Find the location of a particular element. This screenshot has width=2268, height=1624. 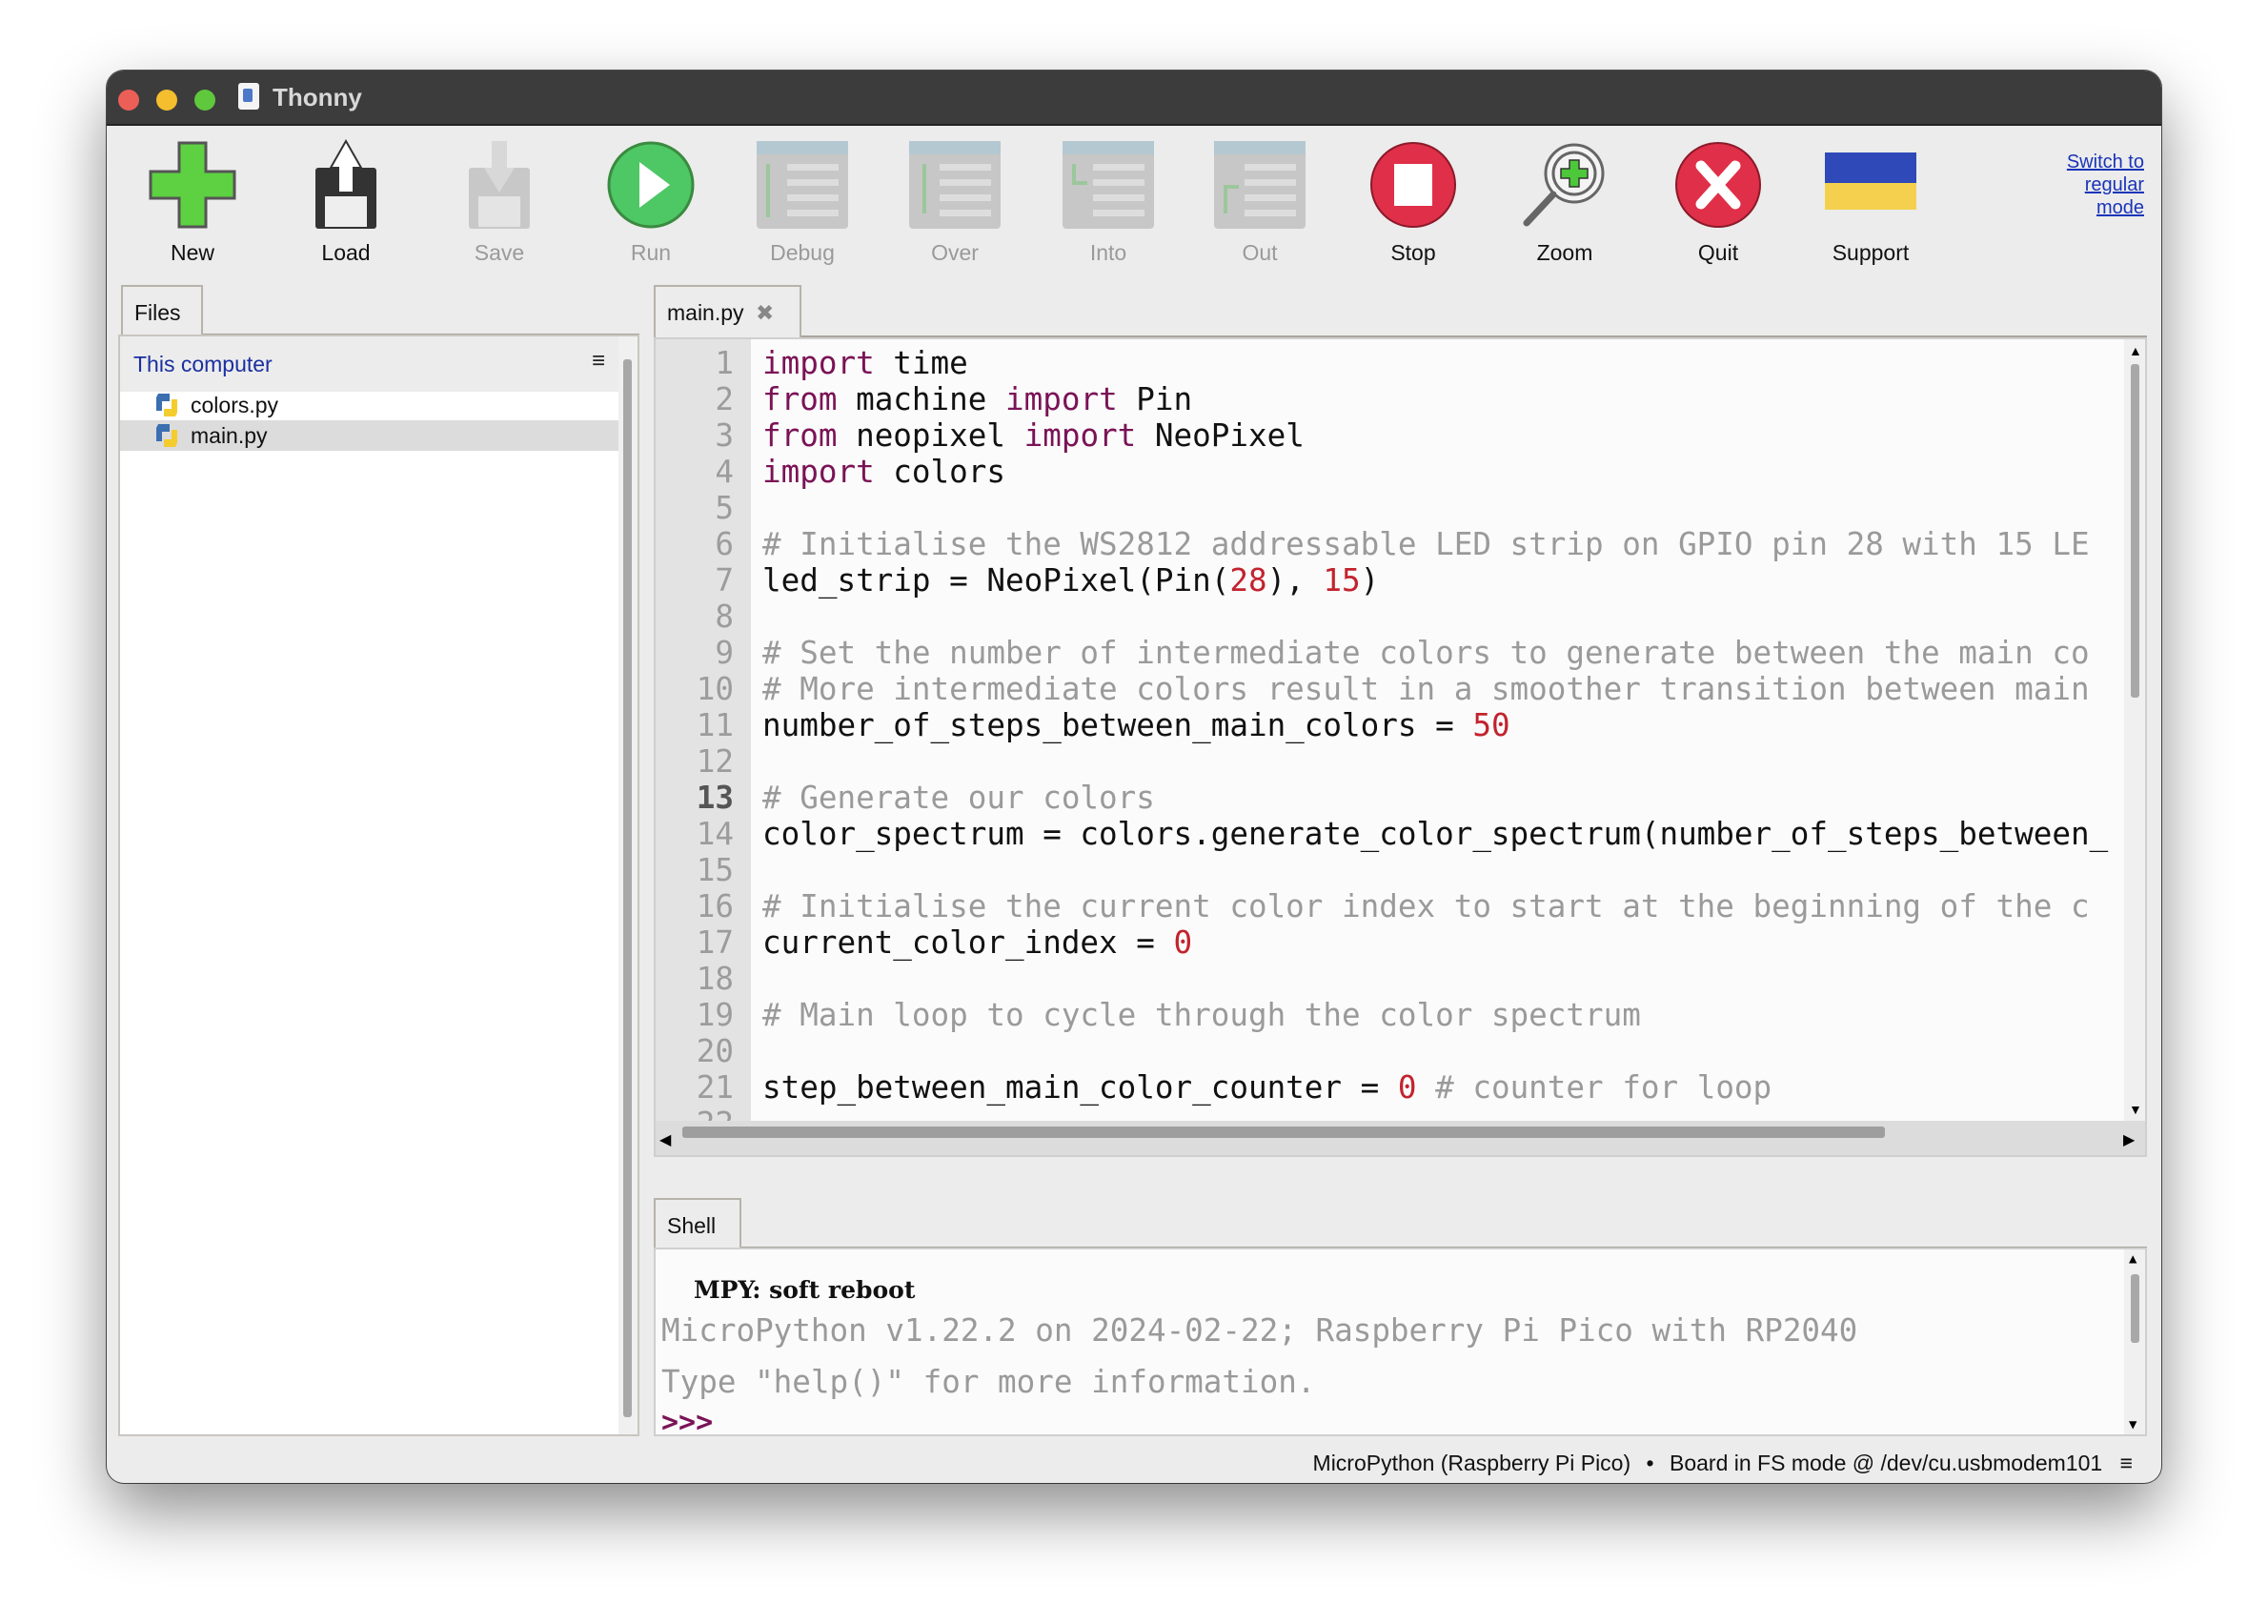

status-menu-icon: ≡ is located at coordinates (2126, 1463).